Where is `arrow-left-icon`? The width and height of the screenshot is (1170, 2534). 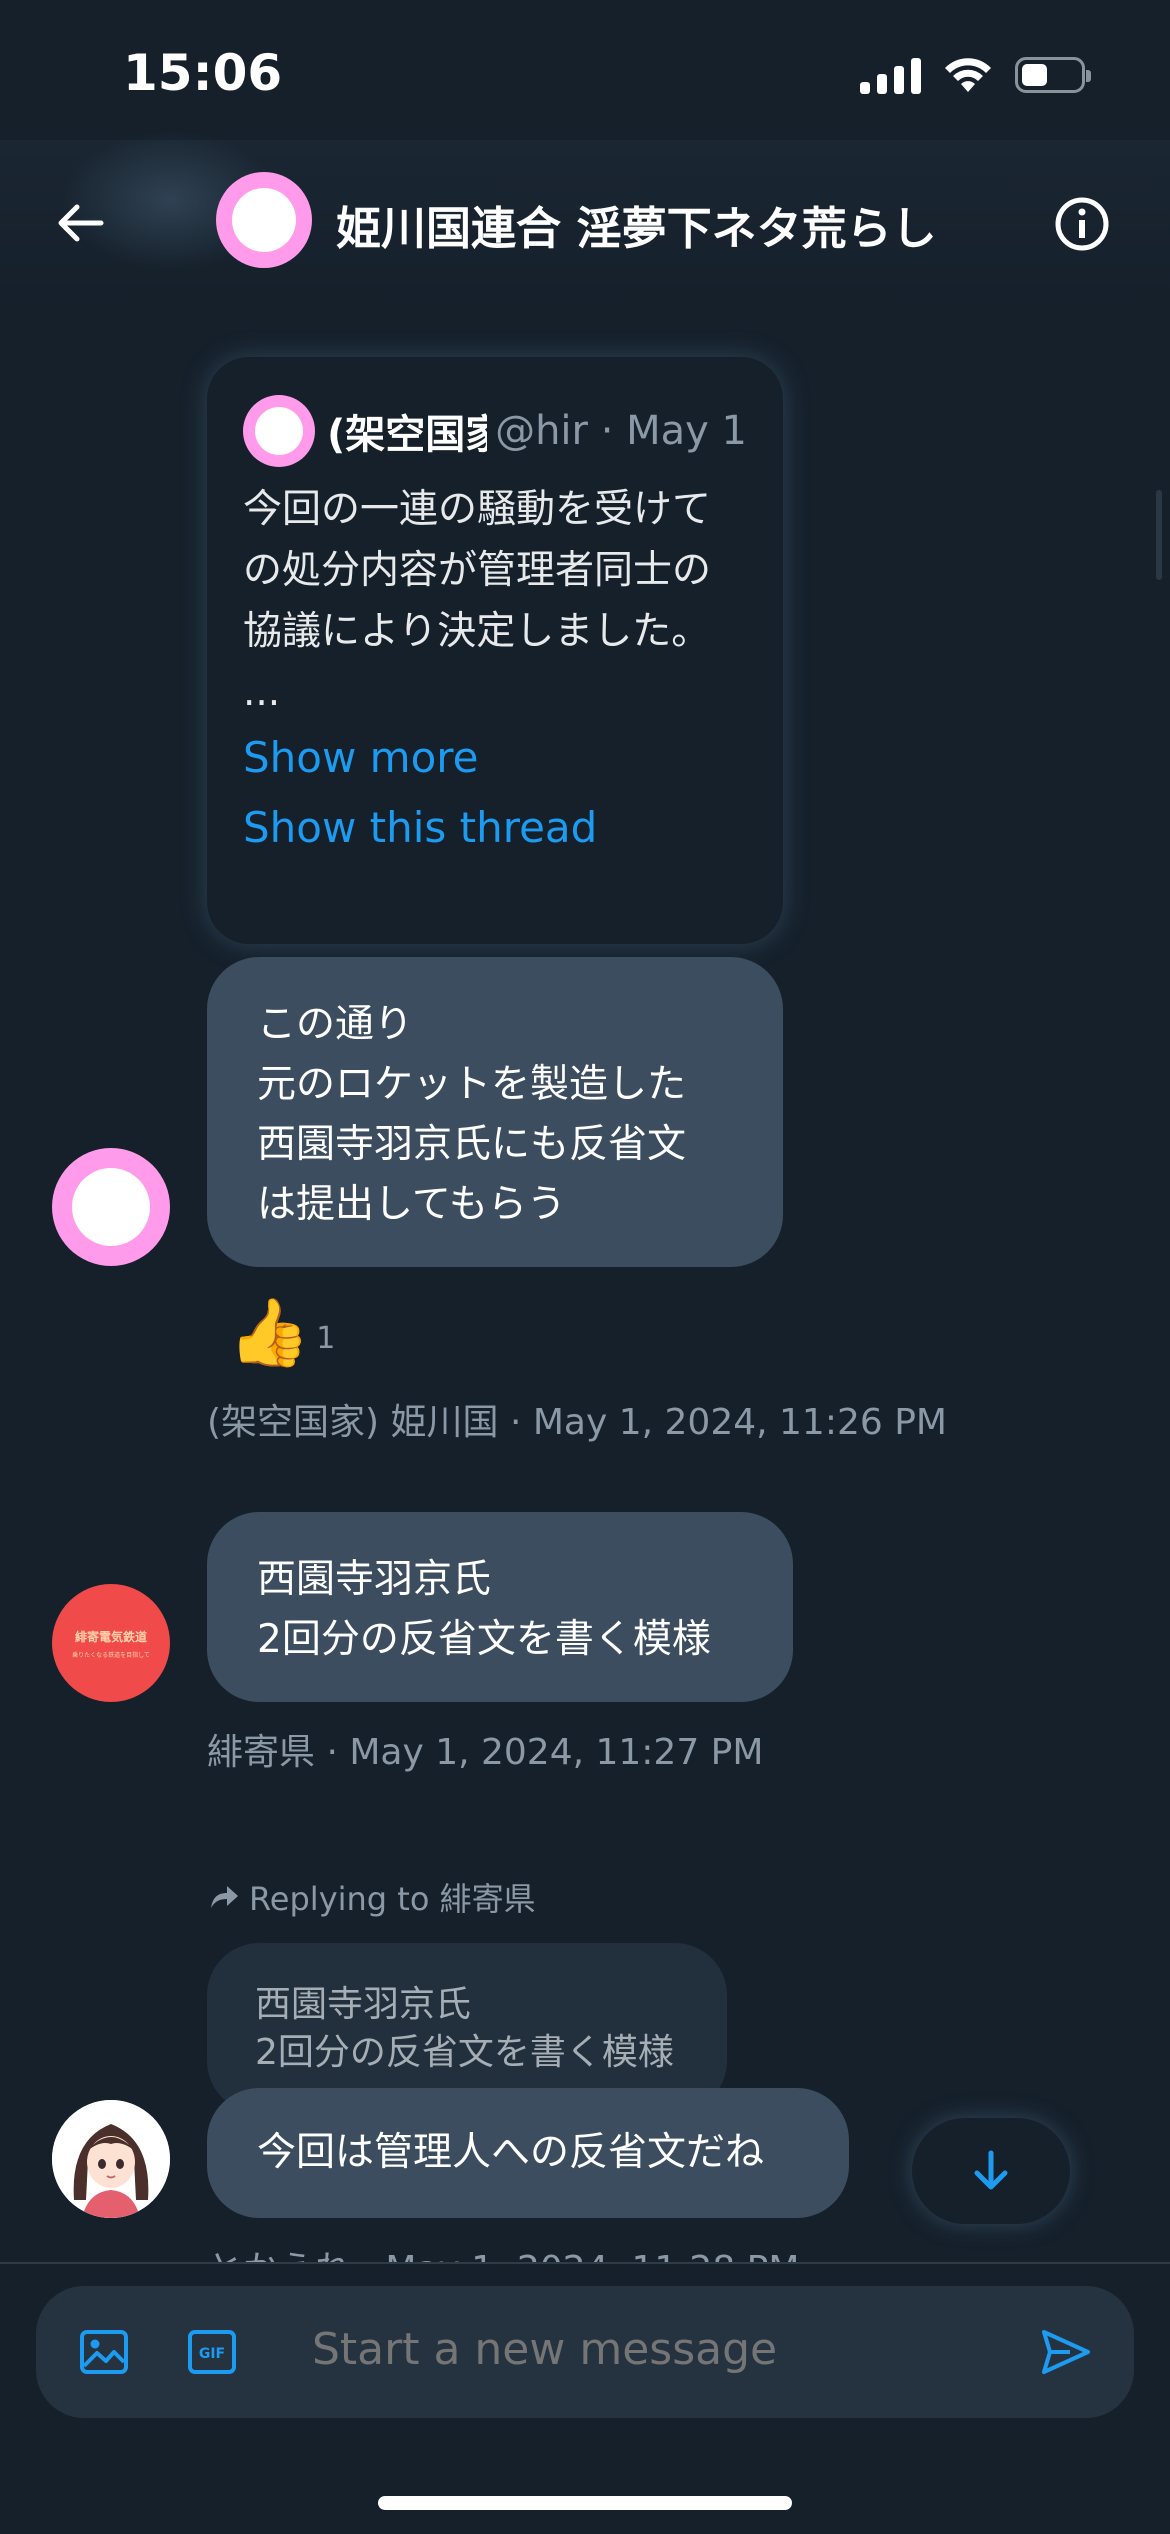
arrow-left-icon is located at coordinates (81, 223).